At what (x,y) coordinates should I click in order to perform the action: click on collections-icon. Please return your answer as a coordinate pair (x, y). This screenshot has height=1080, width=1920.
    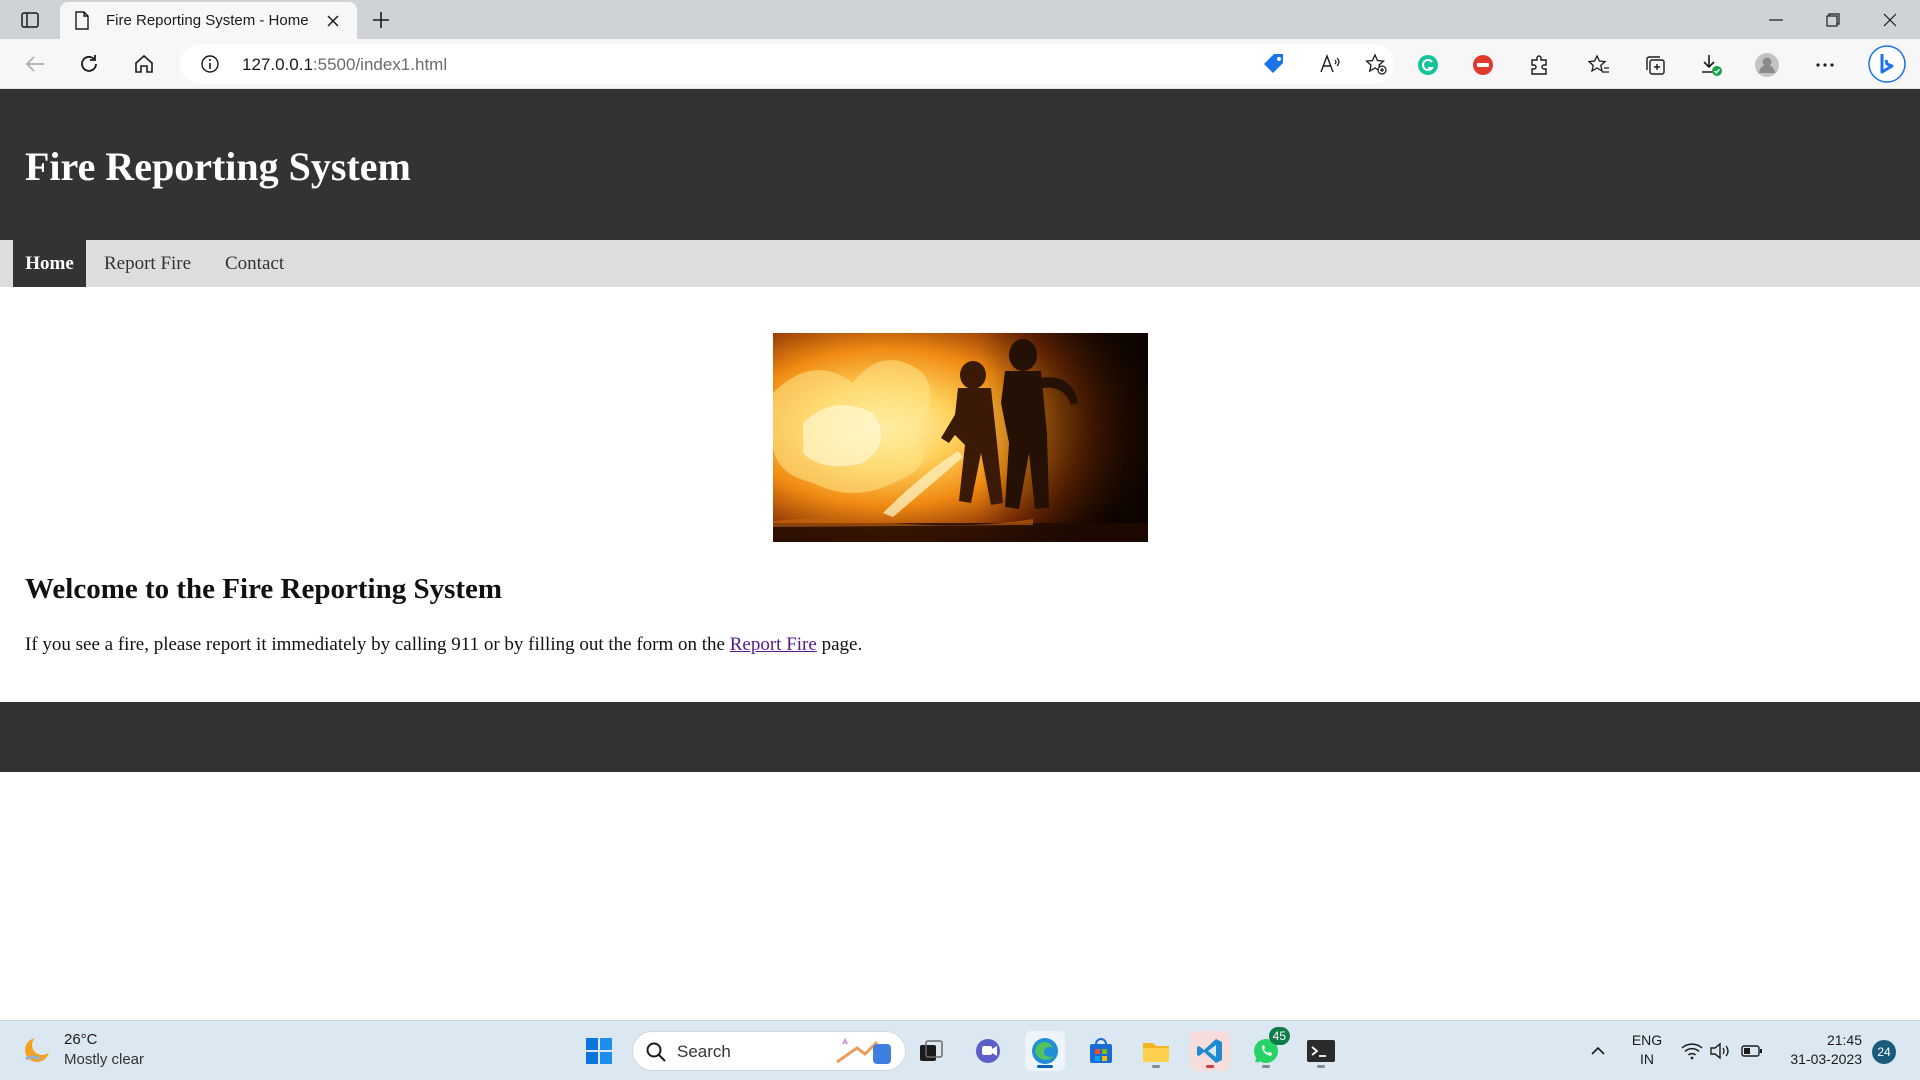
    Looking at the image, I should click on (1655, 65).